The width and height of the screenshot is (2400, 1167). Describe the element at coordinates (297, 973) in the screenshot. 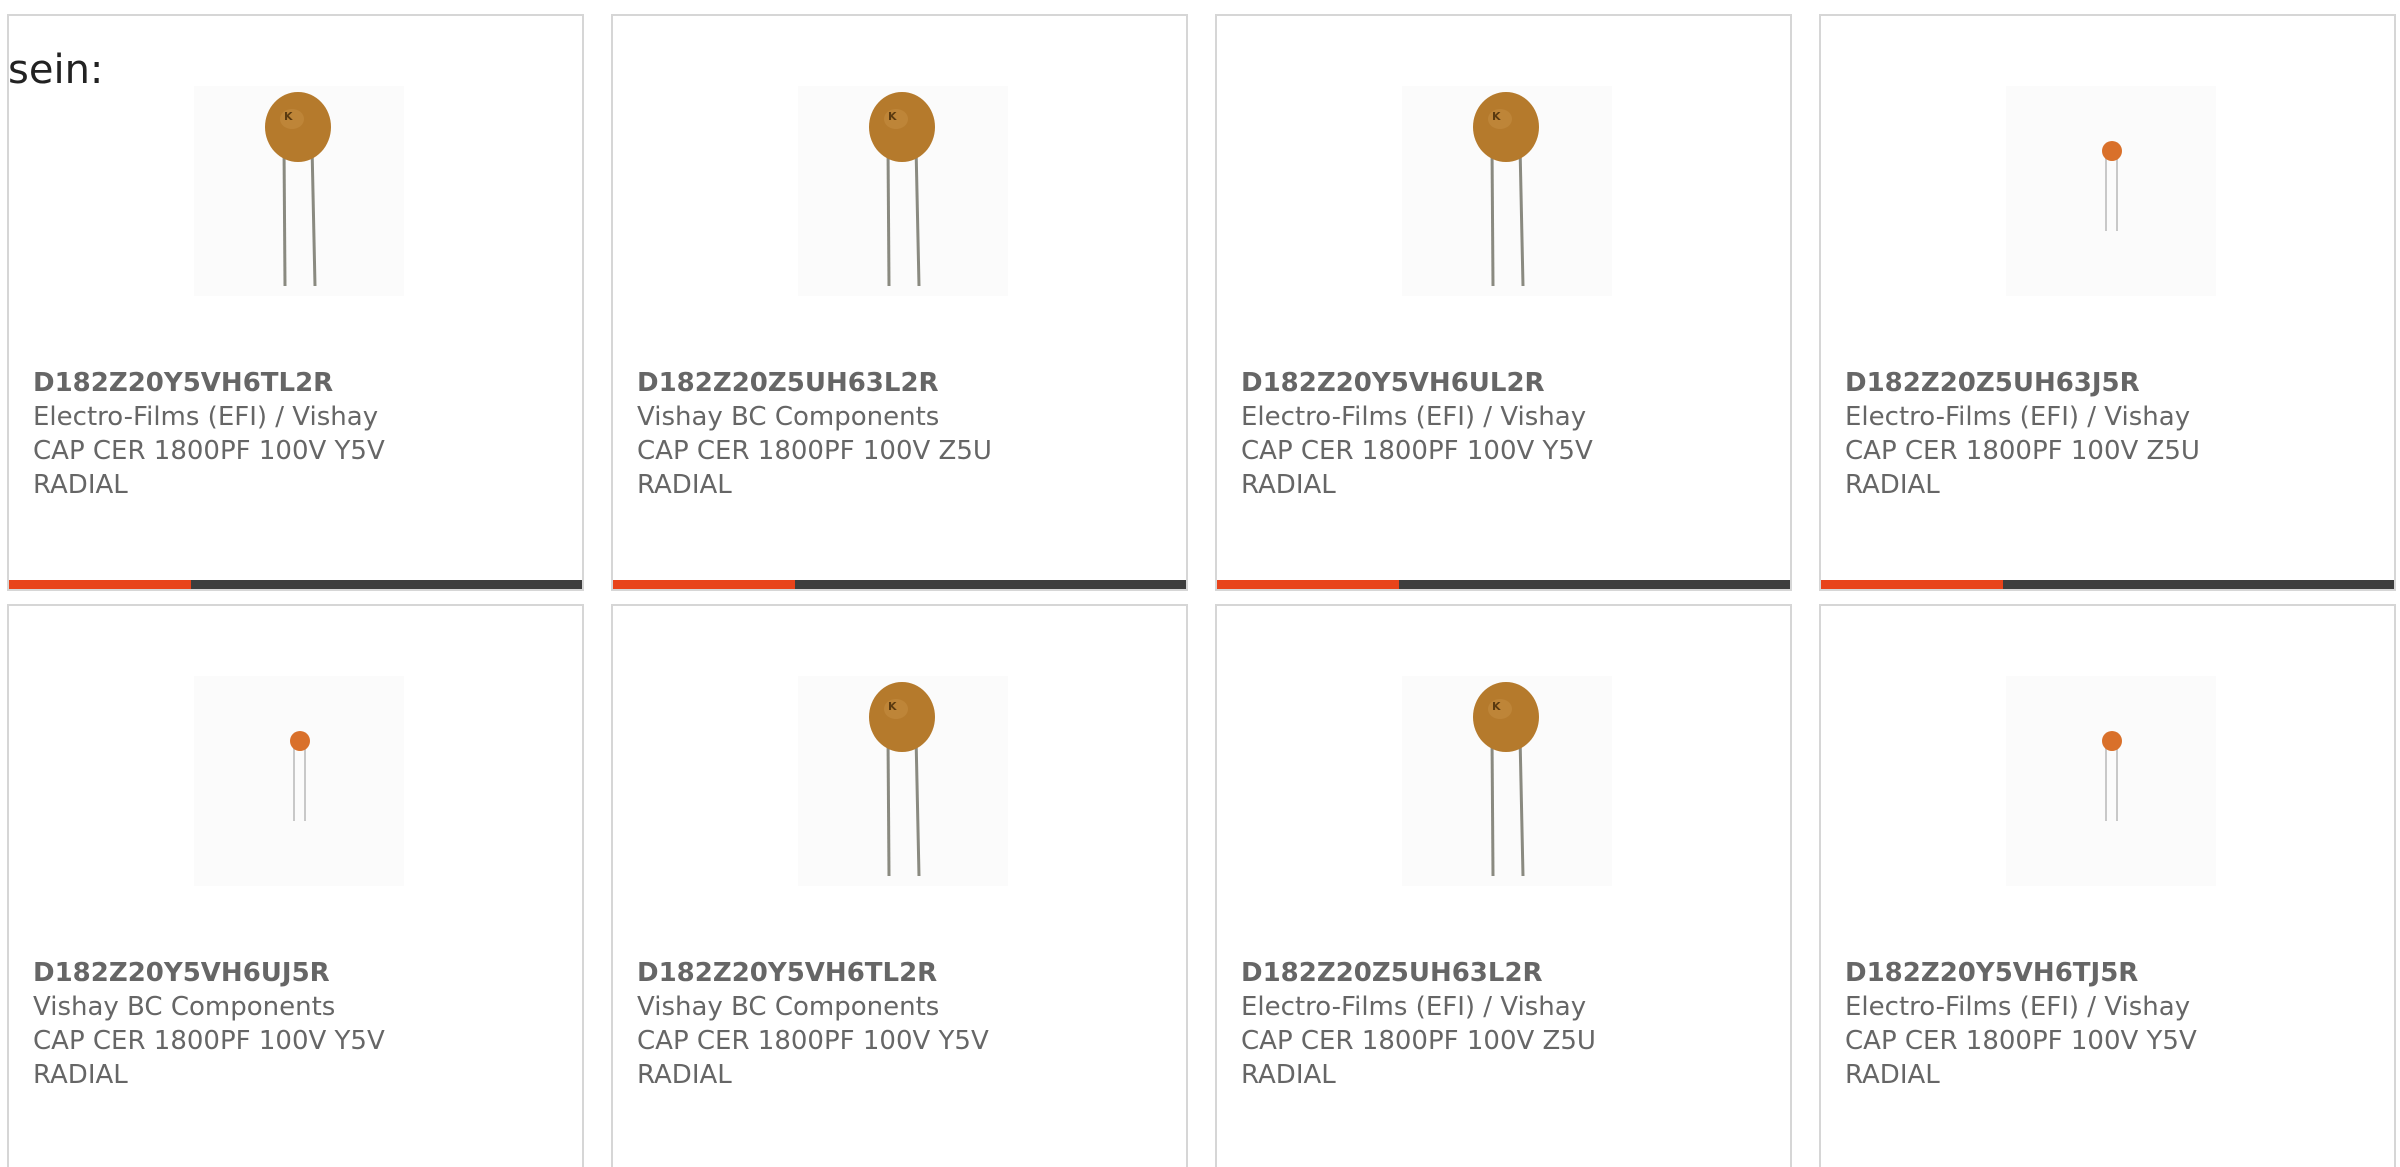

I see `part-number-link: D182Z20Y5VH6UJ5R` at that location.